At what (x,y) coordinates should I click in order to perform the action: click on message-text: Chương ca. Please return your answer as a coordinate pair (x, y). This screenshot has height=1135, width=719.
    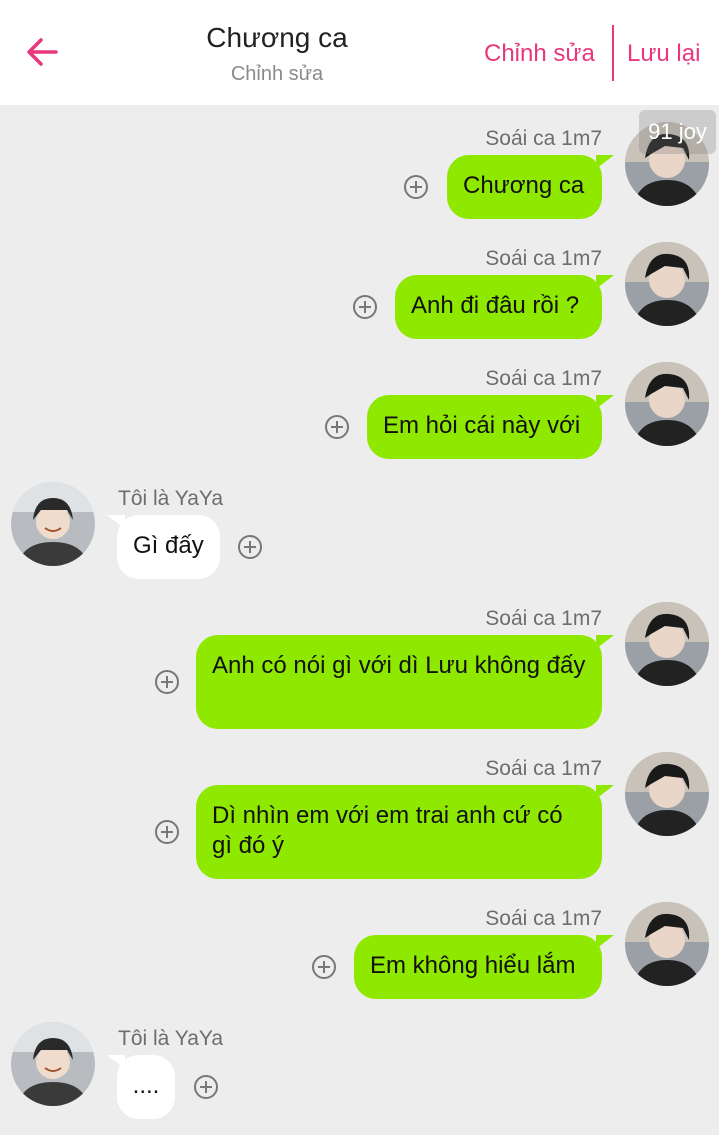
    Looking at the image, I should click on (524, 185).